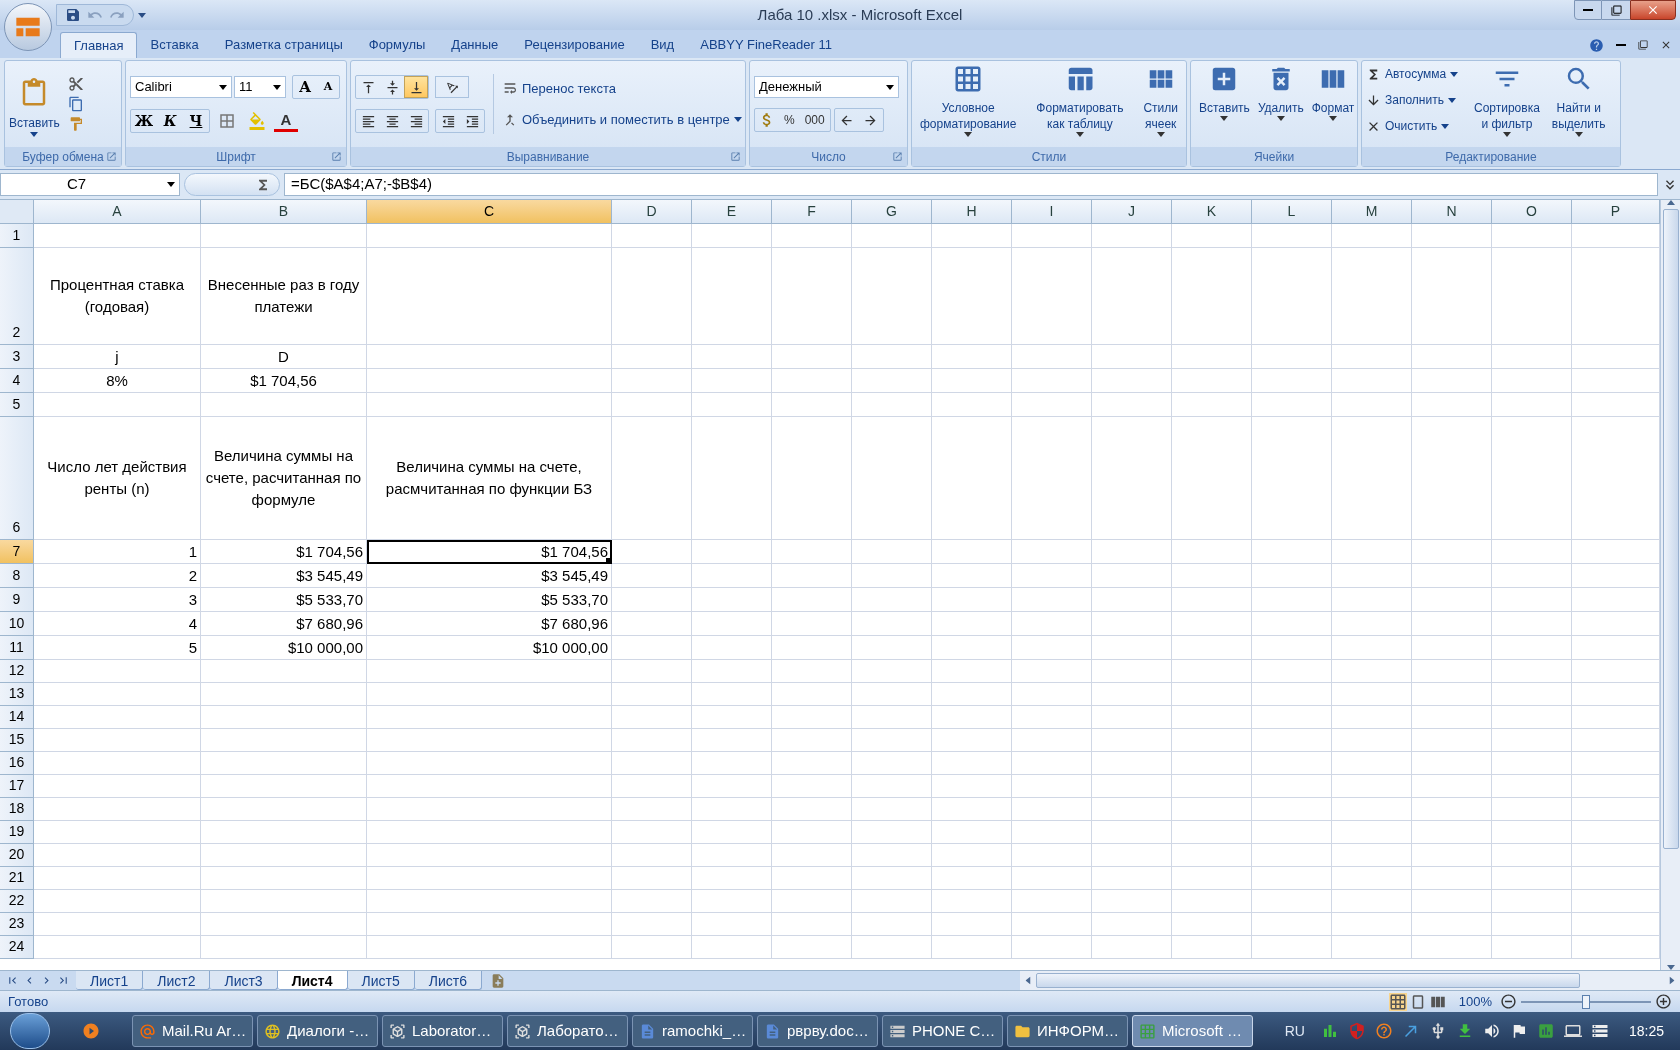 This screenshot has width=1680, height=1050. I want to click on ribbon-button: Формат, so click(1333, 104).